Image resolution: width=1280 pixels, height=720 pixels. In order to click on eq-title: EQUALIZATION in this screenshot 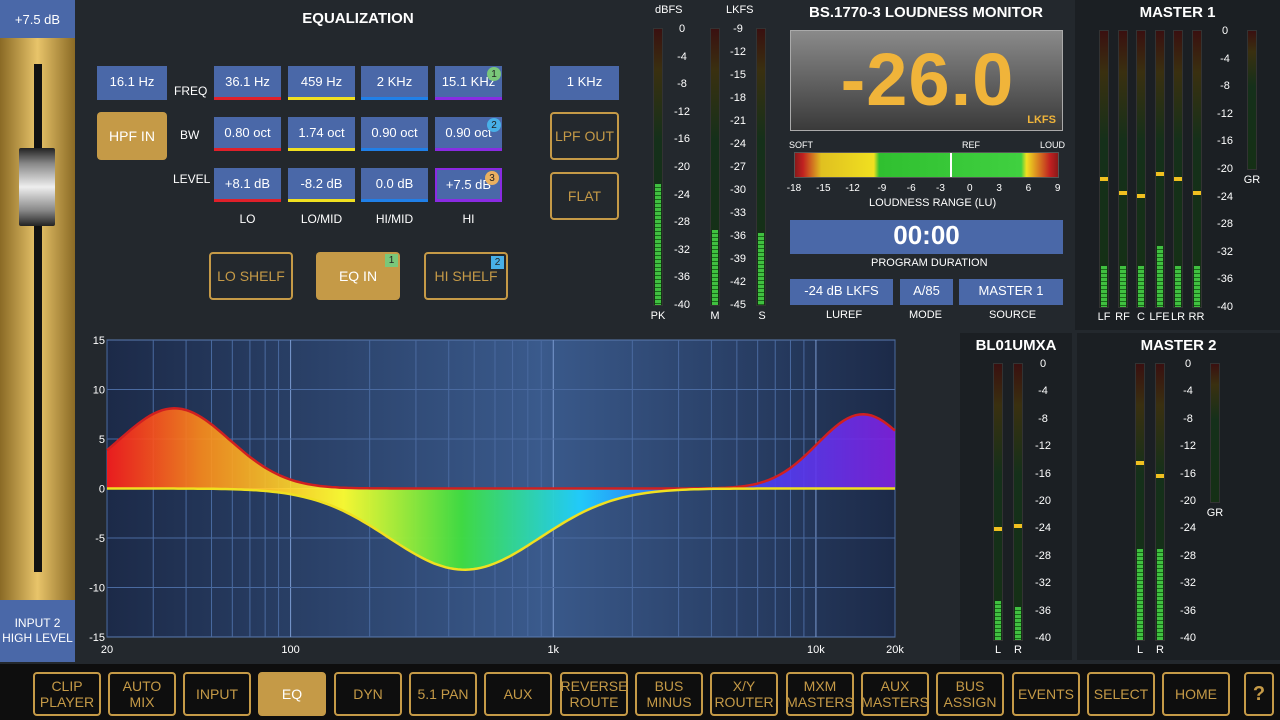, I will do `click(358, 18)`.